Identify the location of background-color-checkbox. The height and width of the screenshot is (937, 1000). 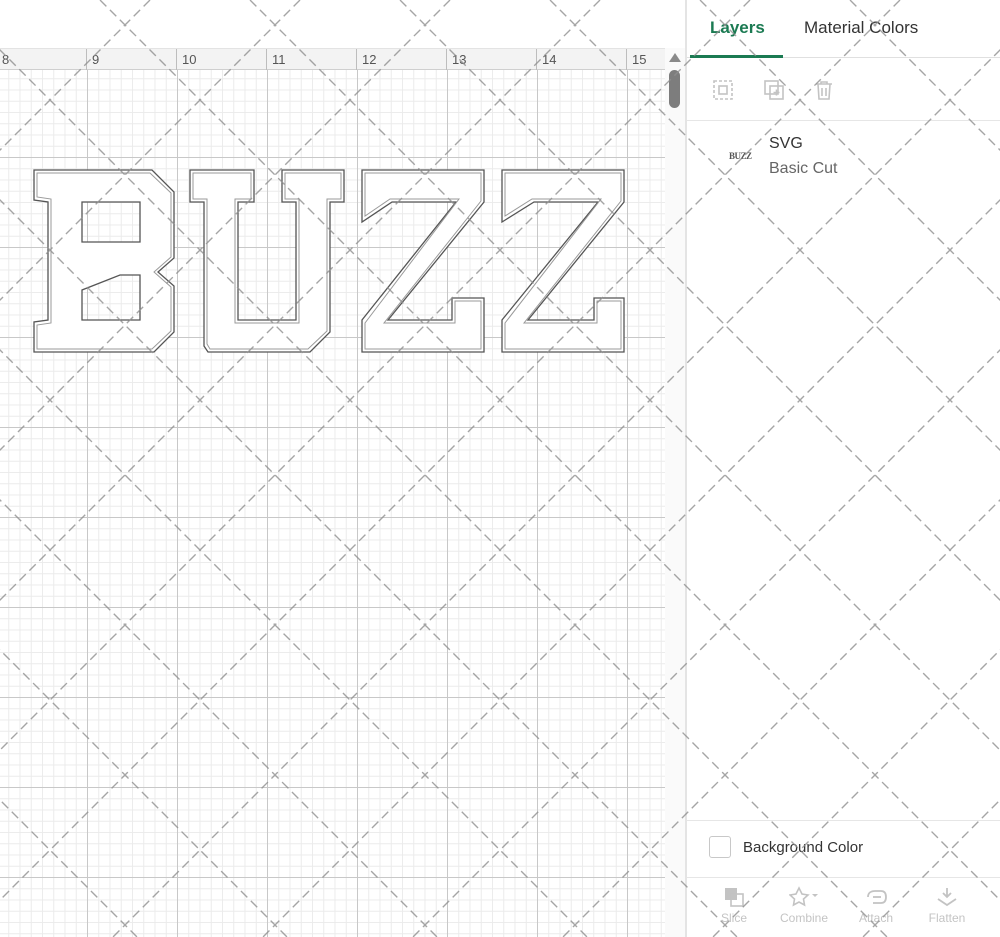
(720, 847).